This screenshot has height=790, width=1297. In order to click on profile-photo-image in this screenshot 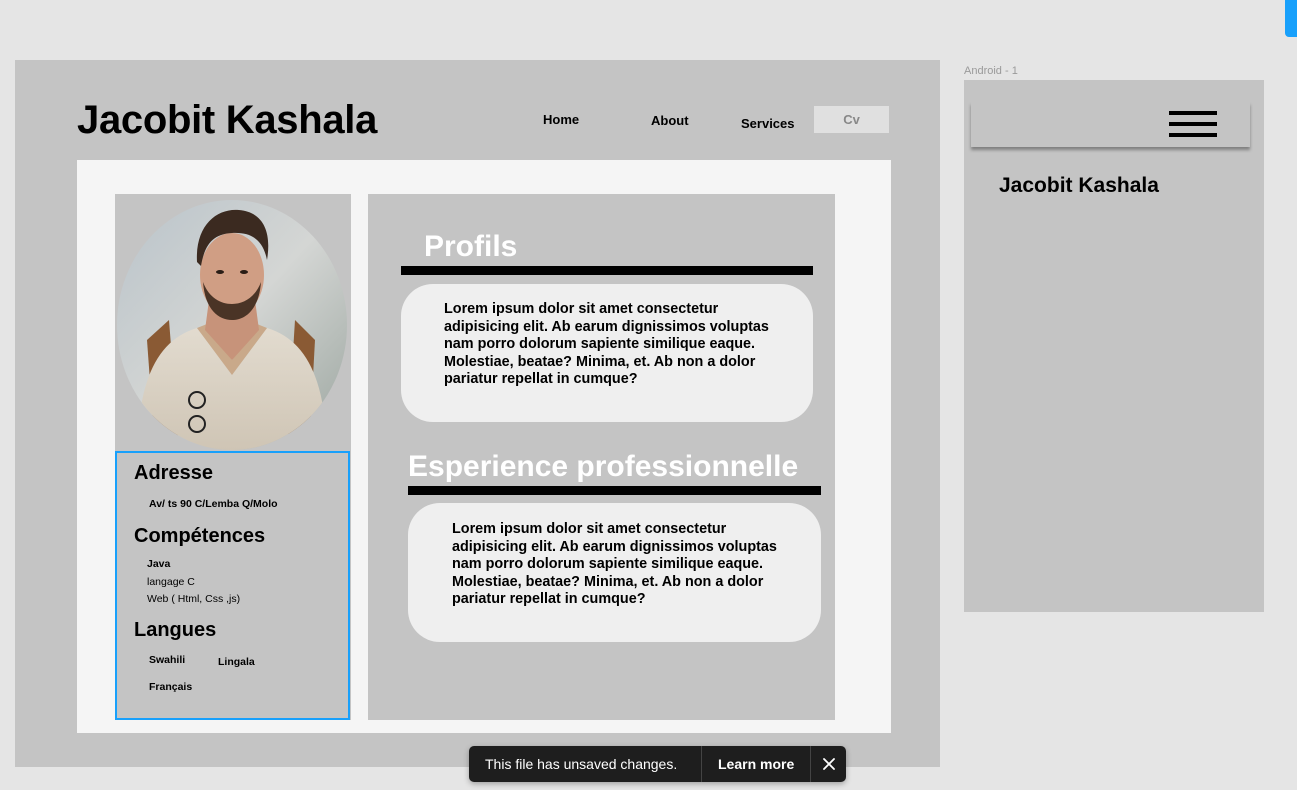, I will do `click(232, 325)`.